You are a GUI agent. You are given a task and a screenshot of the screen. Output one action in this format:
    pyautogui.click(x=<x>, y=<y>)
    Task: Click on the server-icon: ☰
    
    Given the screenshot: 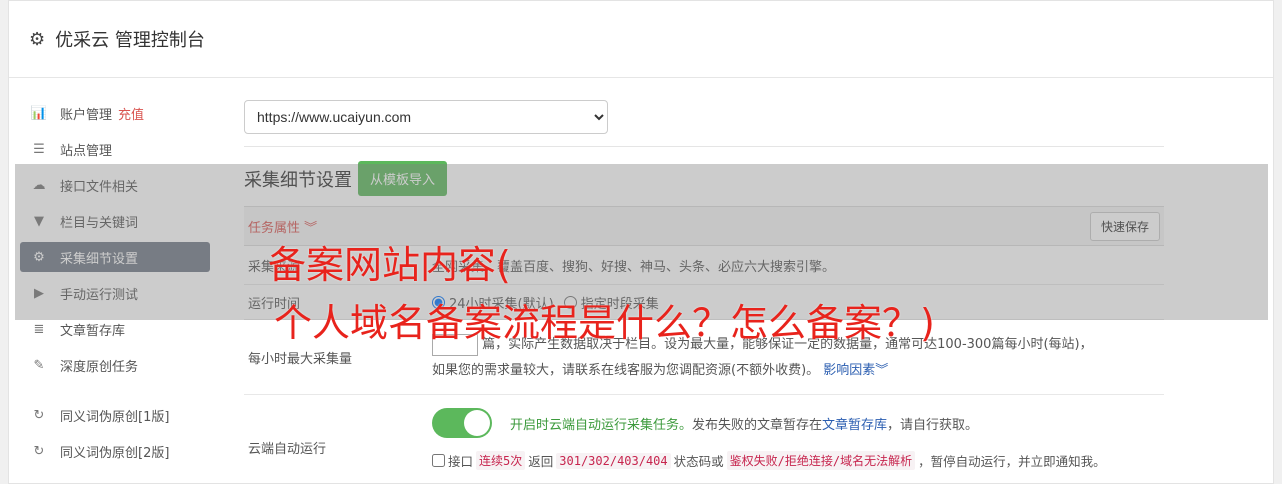 What is the action you would take?
    pyautogui.click(x=39, y=149)
    